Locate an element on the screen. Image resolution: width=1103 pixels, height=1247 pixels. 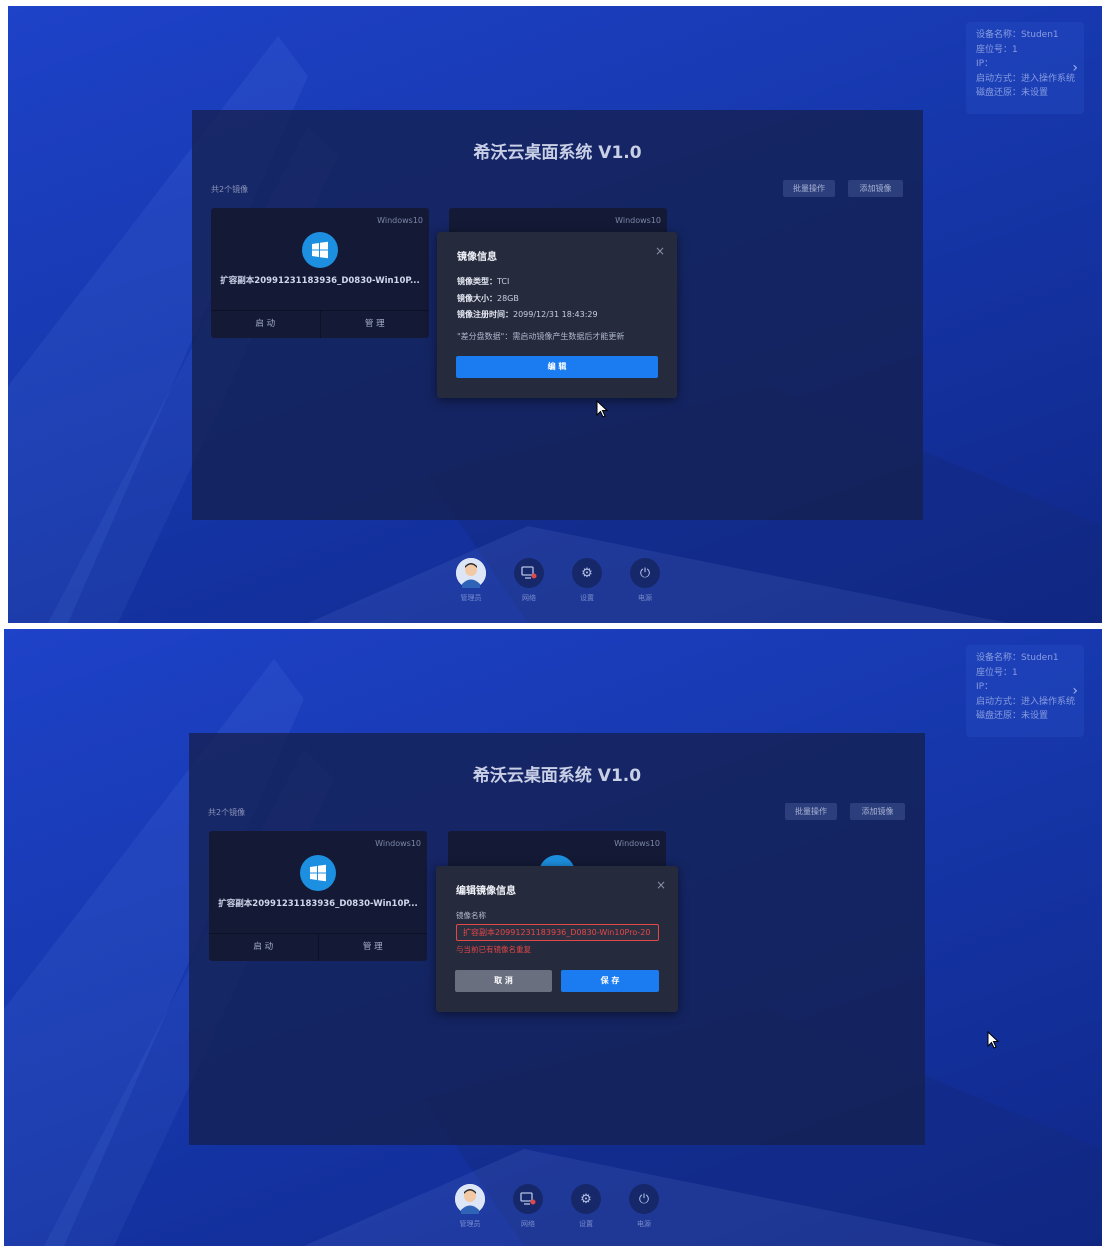
save-button: 保 存 is located at coordinates (610, 981).